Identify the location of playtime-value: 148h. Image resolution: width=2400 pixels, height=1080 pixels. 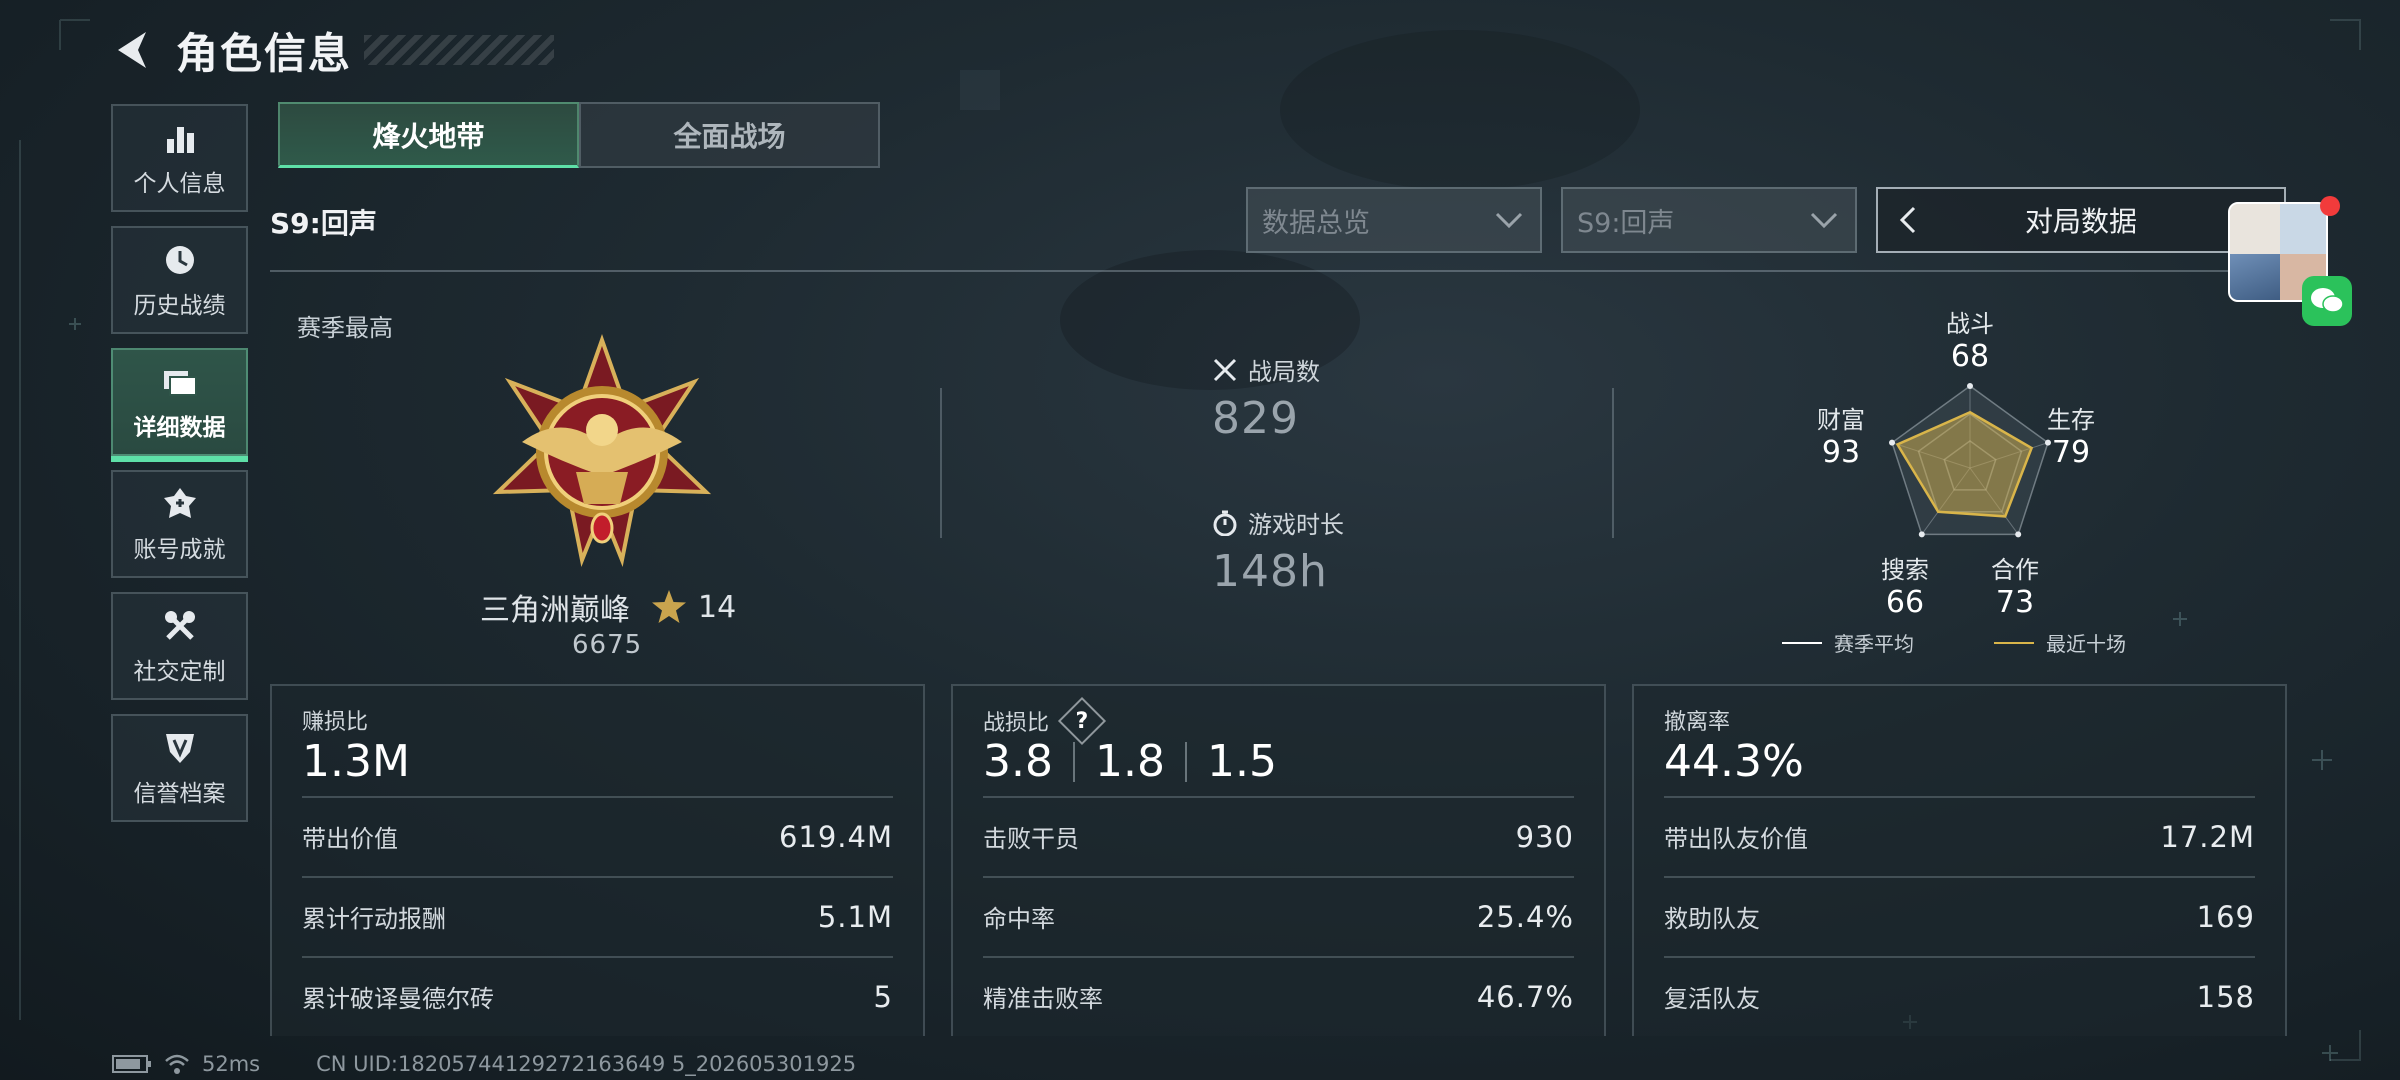
(1270, 571).